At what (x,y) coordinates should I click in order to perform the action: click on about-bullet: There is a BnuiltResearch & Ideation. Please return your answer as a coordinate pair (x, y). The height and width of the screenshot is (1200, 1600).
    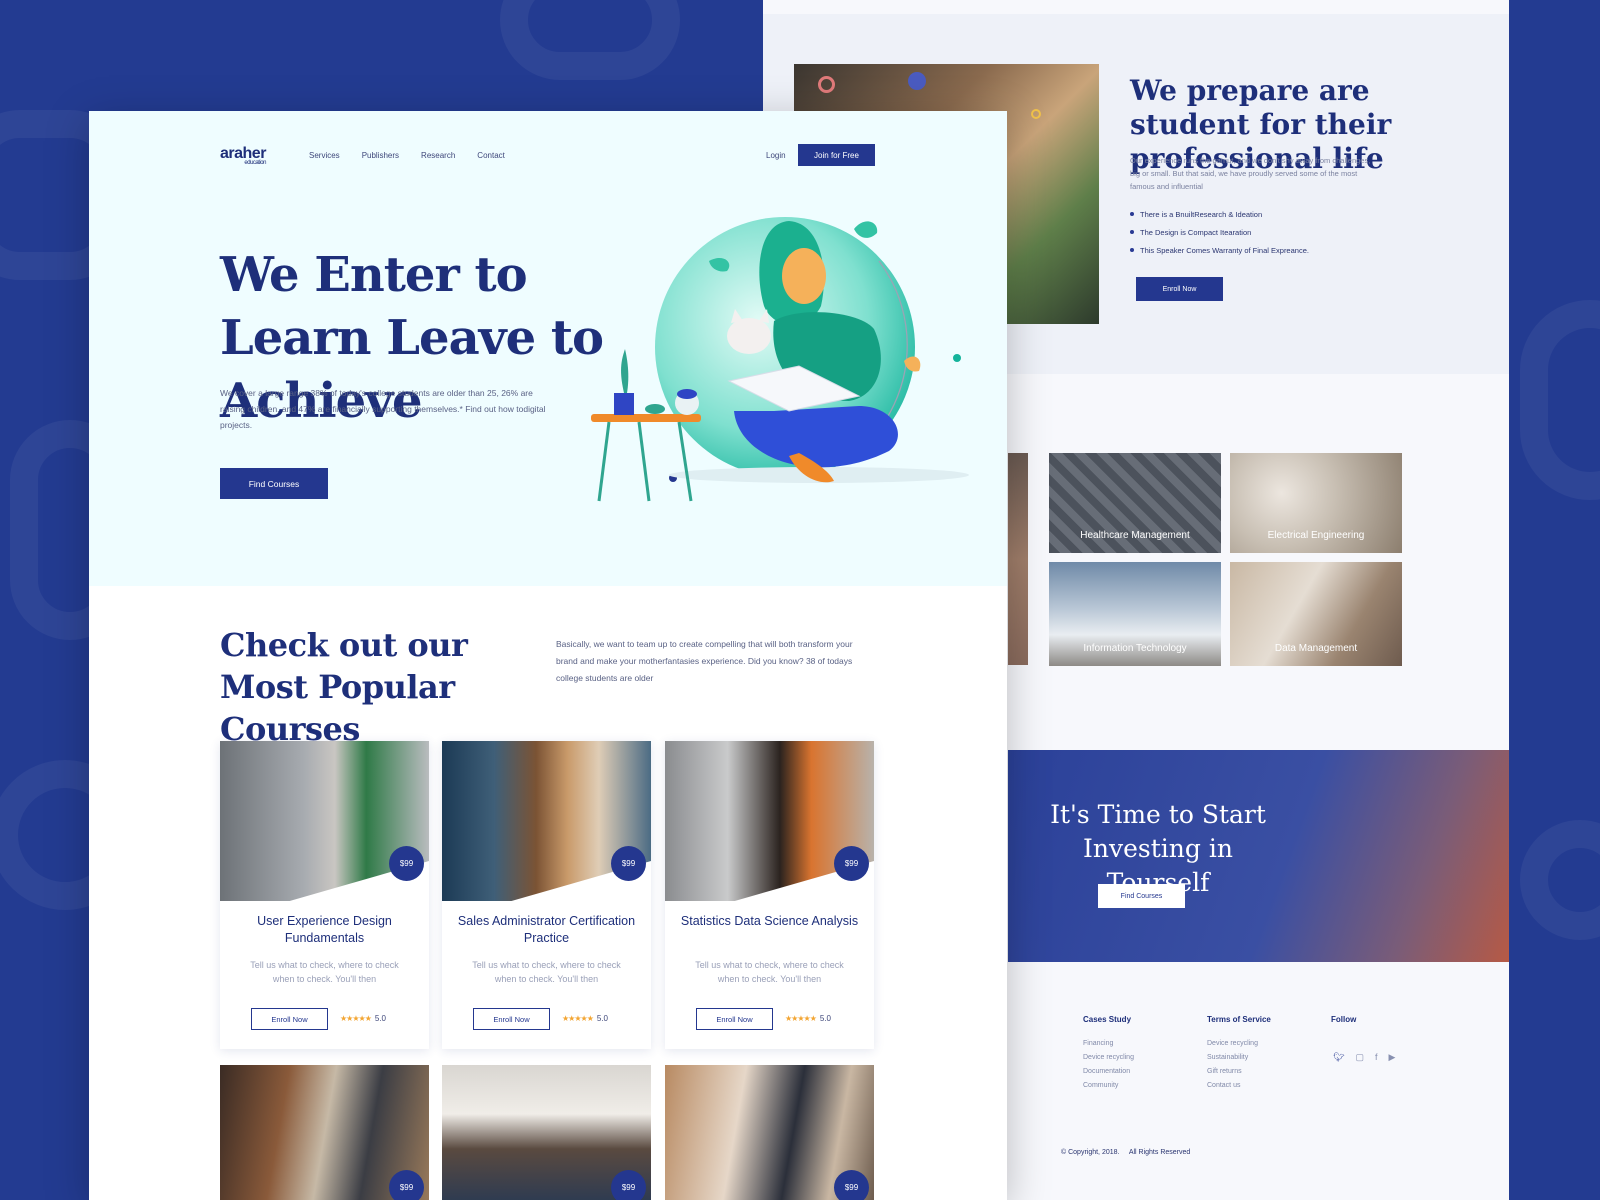
    Looking at the image, I should click on (1219, 214).